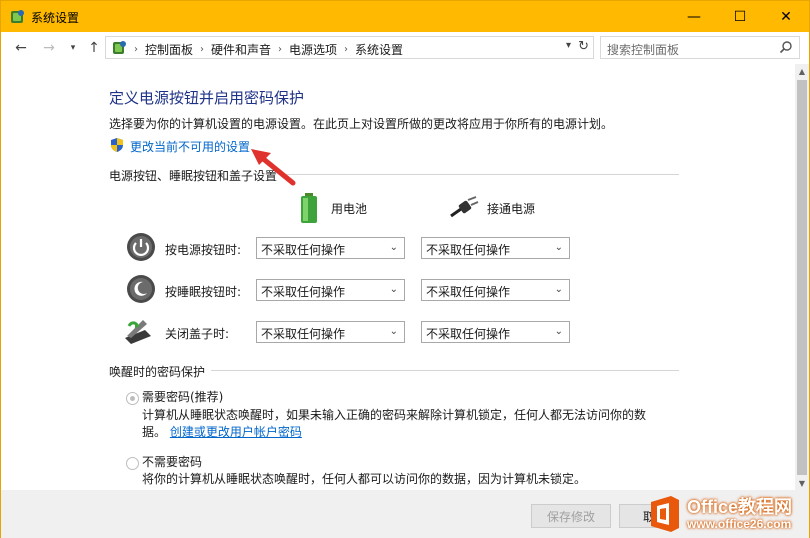 The image size is (810, 538). What do you see at coordinates (571, 516) in the screenshot?
I see `save-changes-button: 保存修改` at bounding box center [571, 516].